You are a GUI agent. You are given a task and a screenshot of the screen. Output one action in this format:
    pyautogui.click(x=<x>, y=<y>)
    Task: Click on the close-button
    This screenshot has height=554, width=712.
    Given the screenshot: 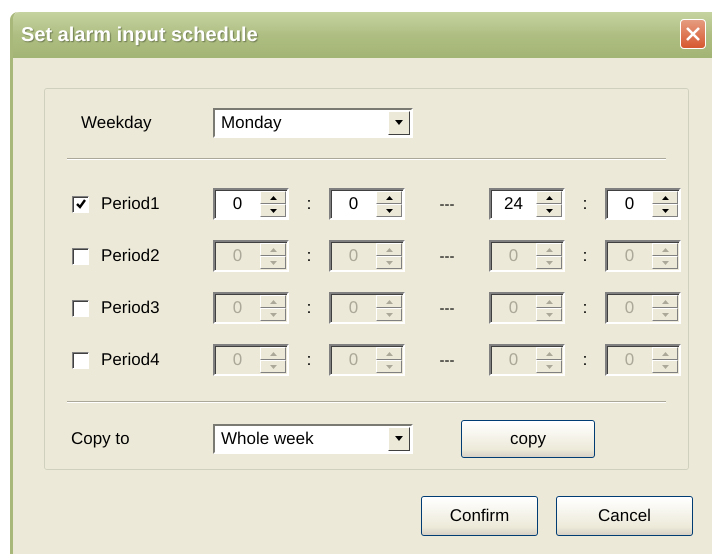 What is the action you would take?
    pyautogui.click(x=693, y=34)
    